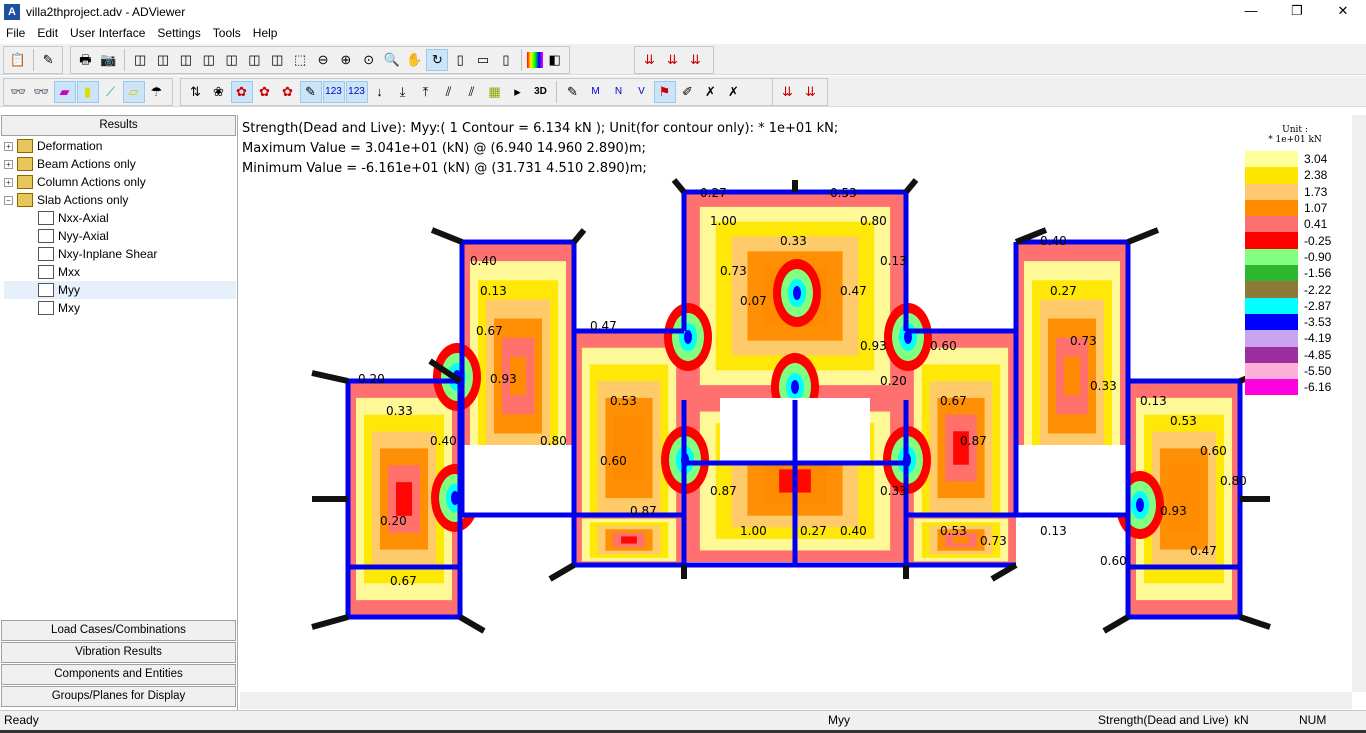 This screenshot has height=733, width=1366. Describe the element at coordinates (688, 92) in the screenshot. I see `brush-icon: ✐` at that location.